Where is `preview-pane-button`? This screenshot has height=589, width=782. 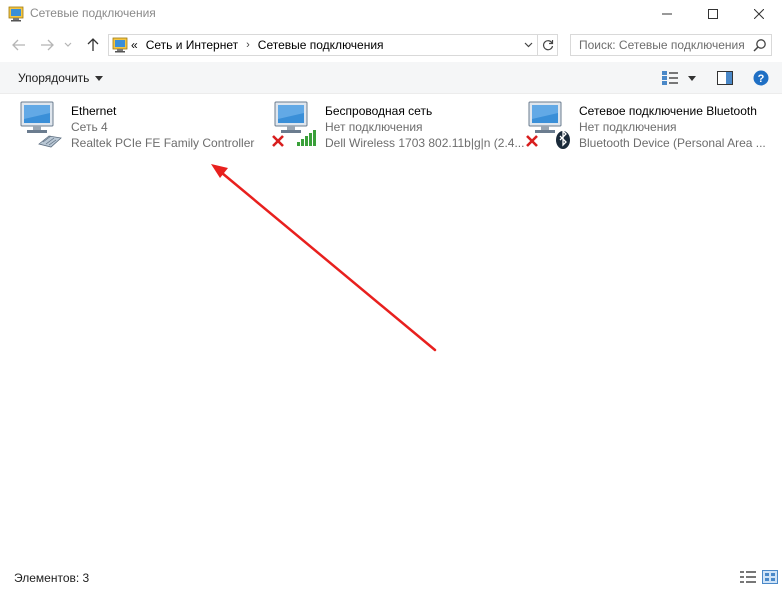 preview-pane-button is located at coordinates (725, 78).